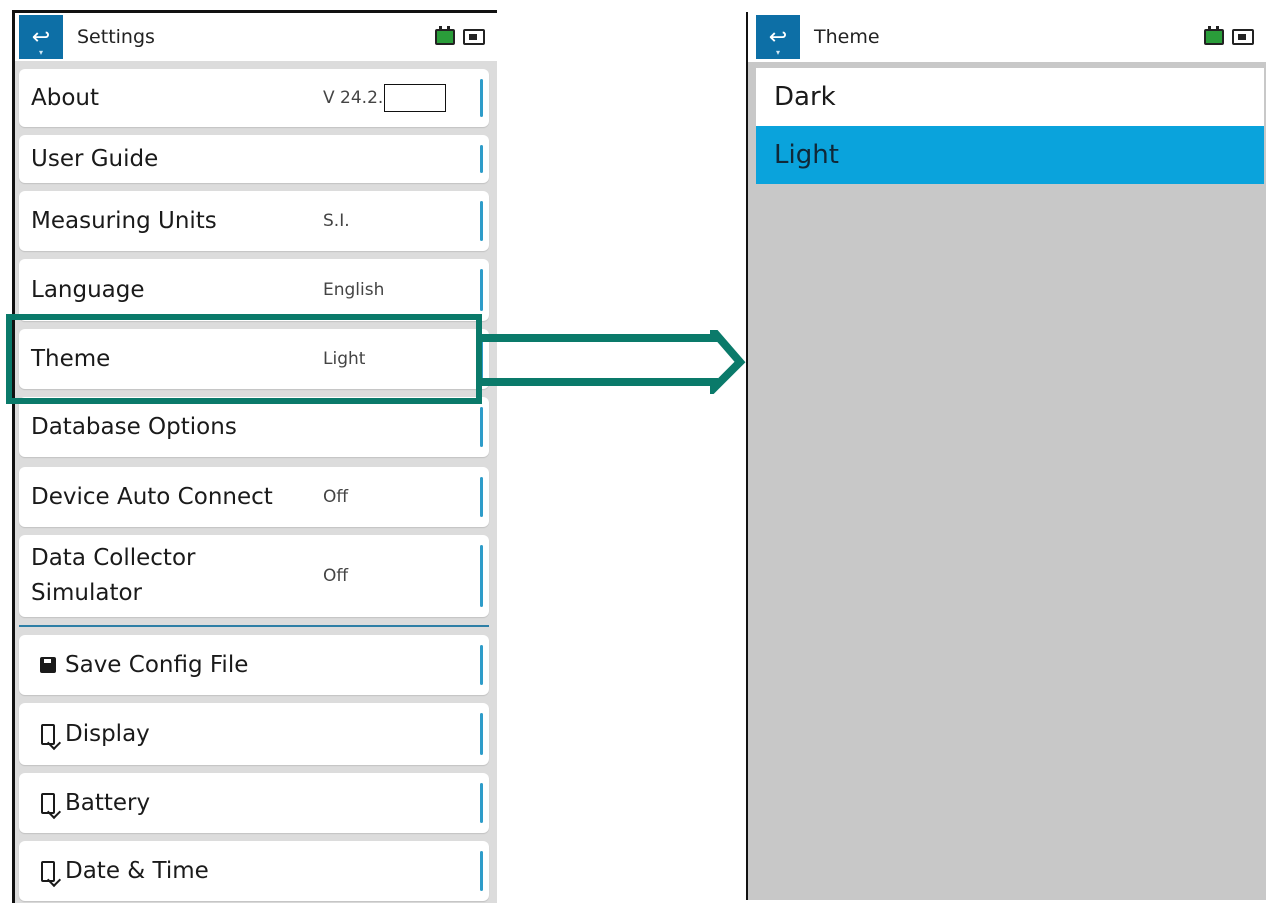 Image resolution: width=1266 pixels, height=903 pixels. I want to click on action-display: Display, so click(254, 734).